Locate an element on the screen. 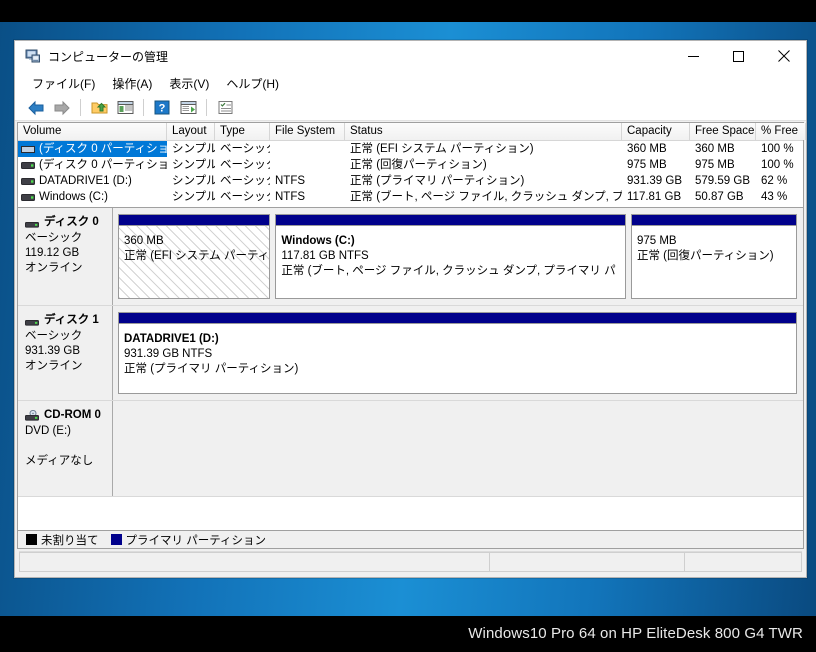  maximize-button is located at coordinates (738, 56).